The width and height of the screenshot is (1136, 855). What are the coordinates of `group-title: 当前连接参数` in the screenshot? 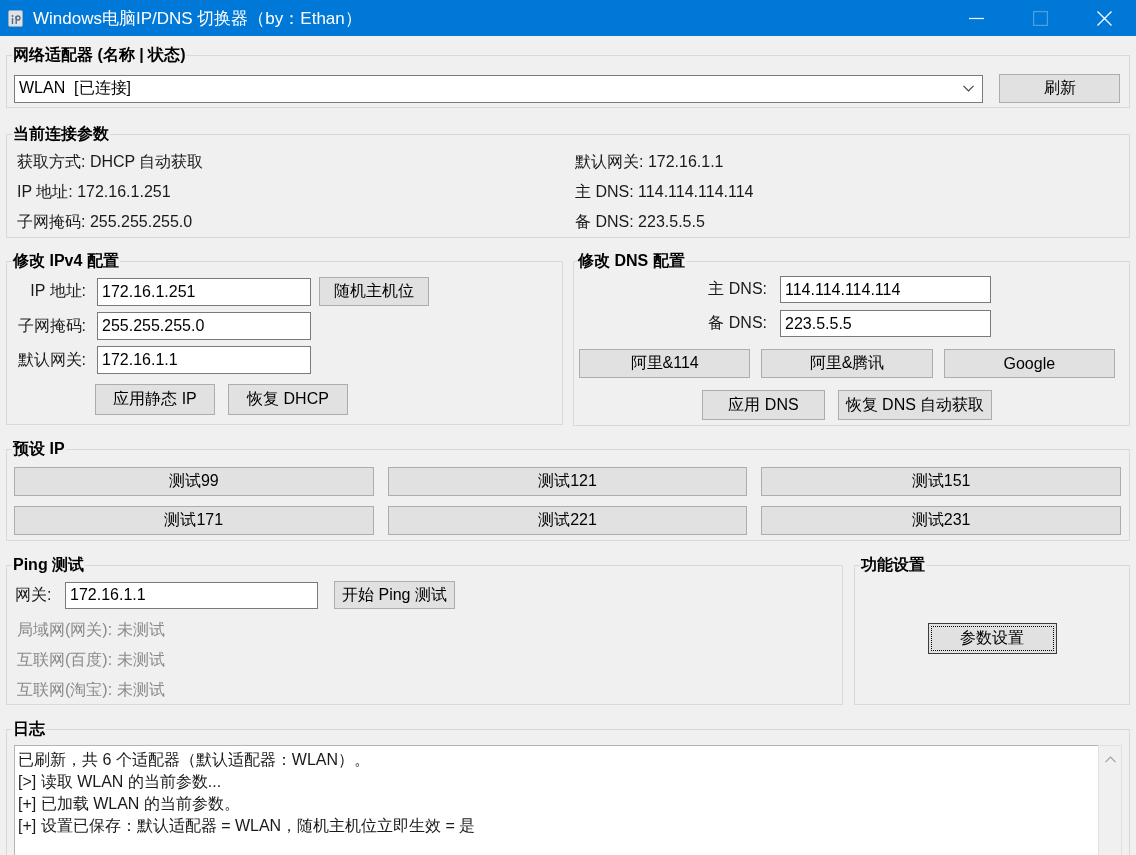 It's located at (61, 134).